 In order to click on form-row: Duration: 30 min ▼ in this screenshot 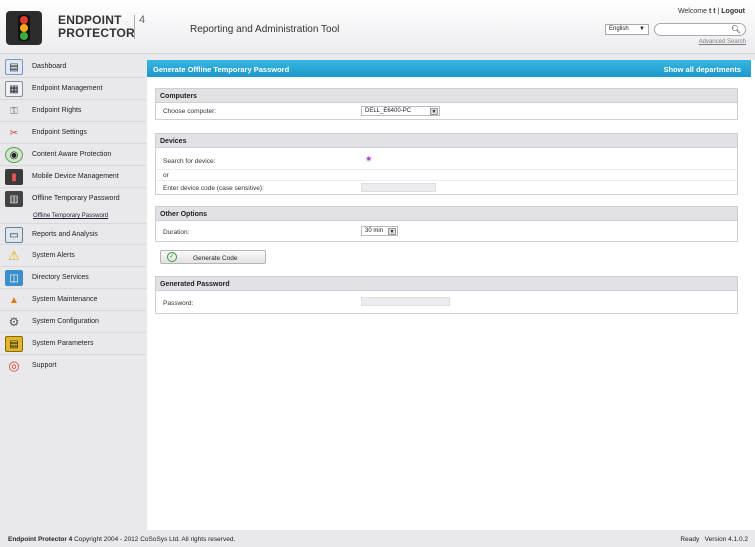, I will do `click(446, 231)`.